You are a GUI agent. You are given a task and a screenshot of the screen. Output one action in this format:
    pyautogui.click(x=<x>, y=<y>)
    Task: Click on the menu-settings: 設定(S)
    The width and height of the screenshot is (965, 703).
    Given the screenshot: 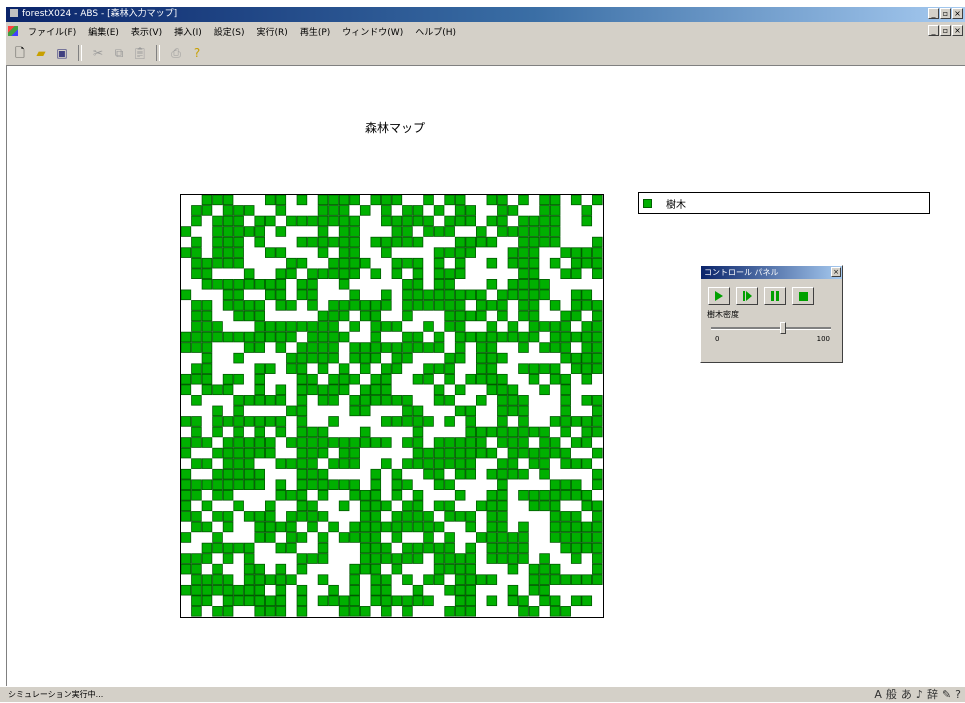 What is the action you would take?
    pyautogui.click(x=229, y=31)
    